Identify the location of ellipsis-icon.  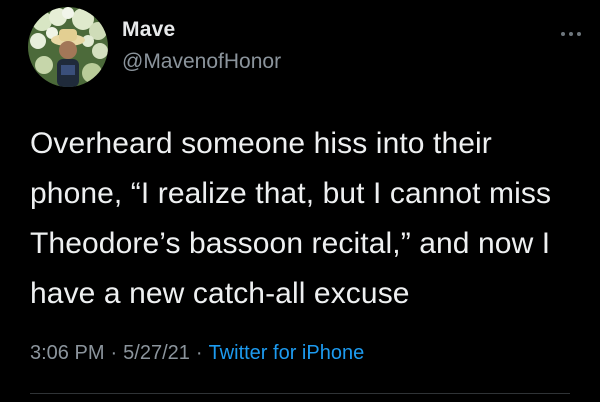
(571, 34).